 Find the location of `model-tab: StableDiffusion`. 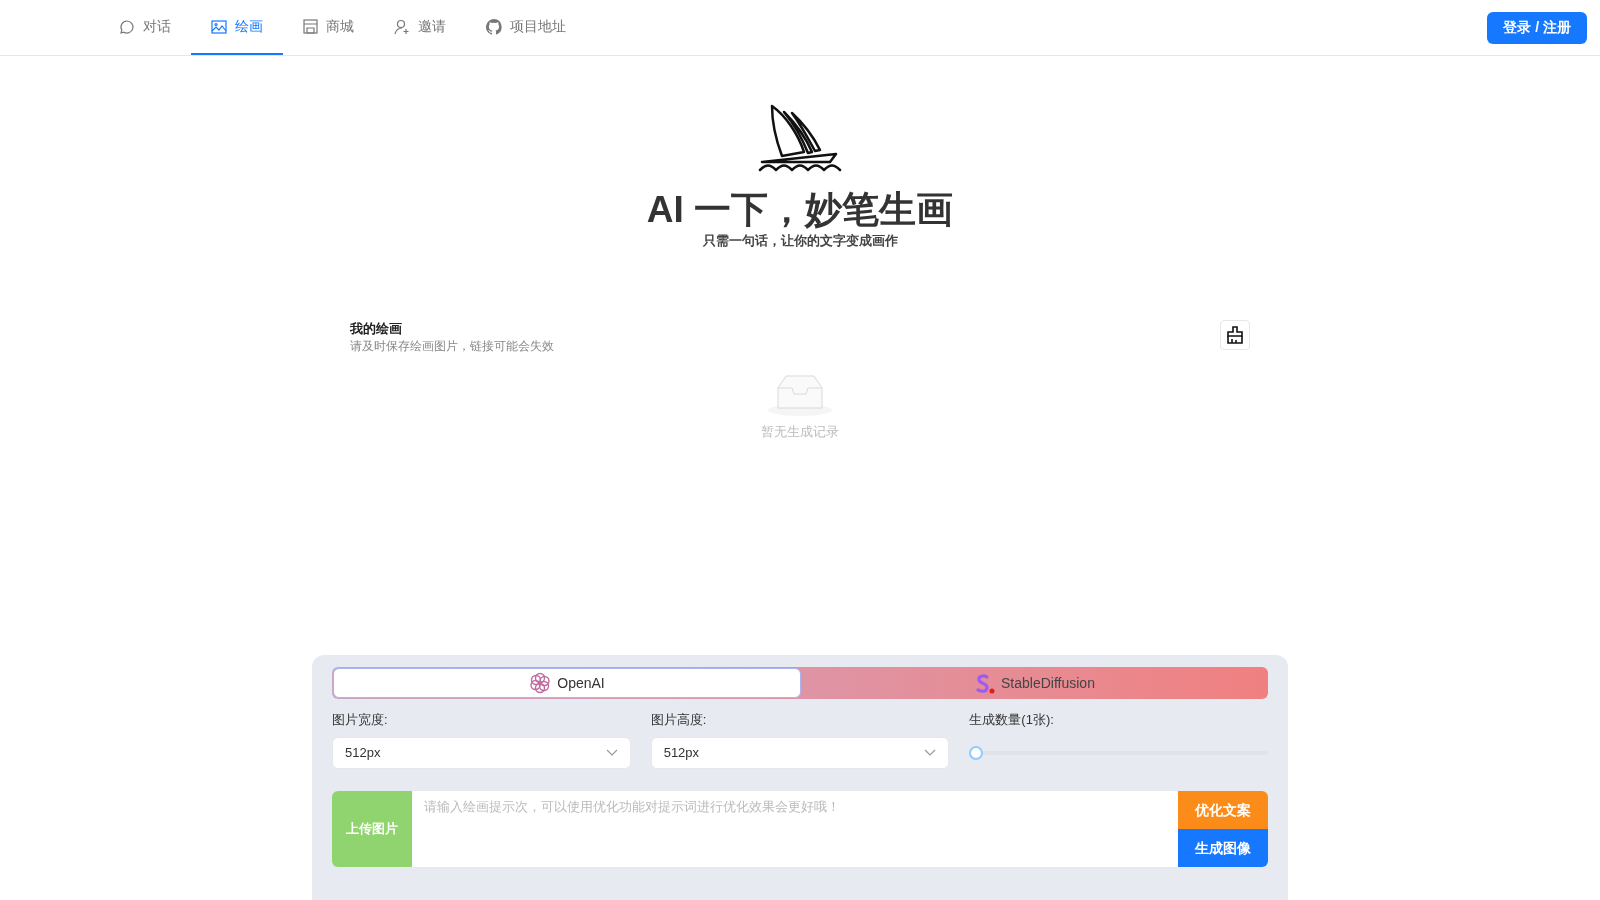

model-tab: StableDiffusion is located at coordinates (1034, 683).